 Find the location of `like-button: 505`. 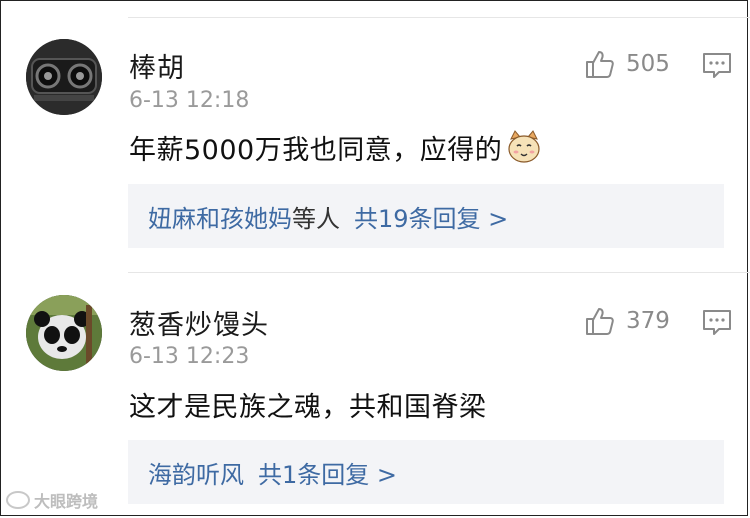

like-button: 505 is located at coordinates (627, 64).